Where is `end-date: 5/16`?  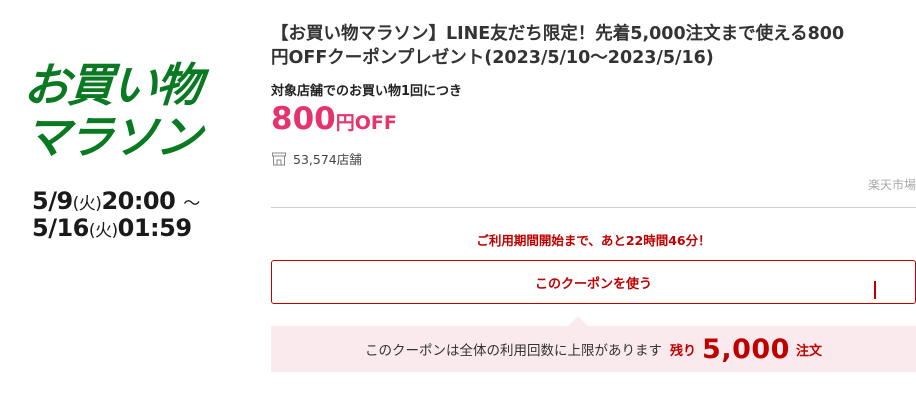 end-date: 5/16 is located at coordinates (60, 228).